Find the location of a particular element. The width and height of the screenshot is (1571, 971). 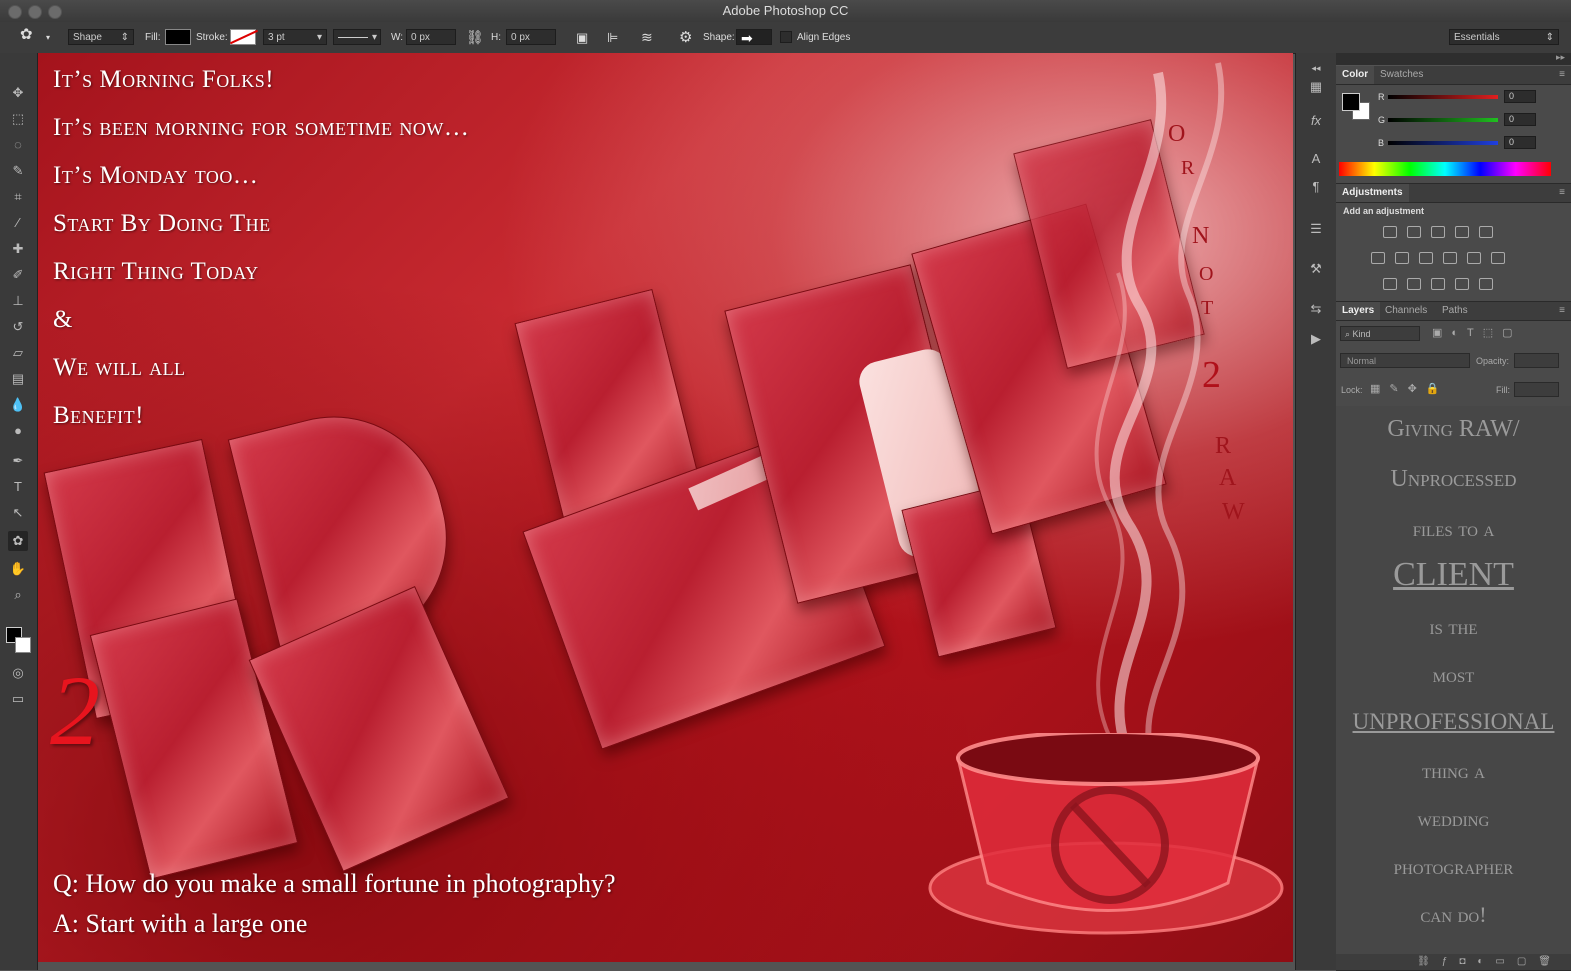

blend-mode-select: Normal is located at coordinates (1405, 360).